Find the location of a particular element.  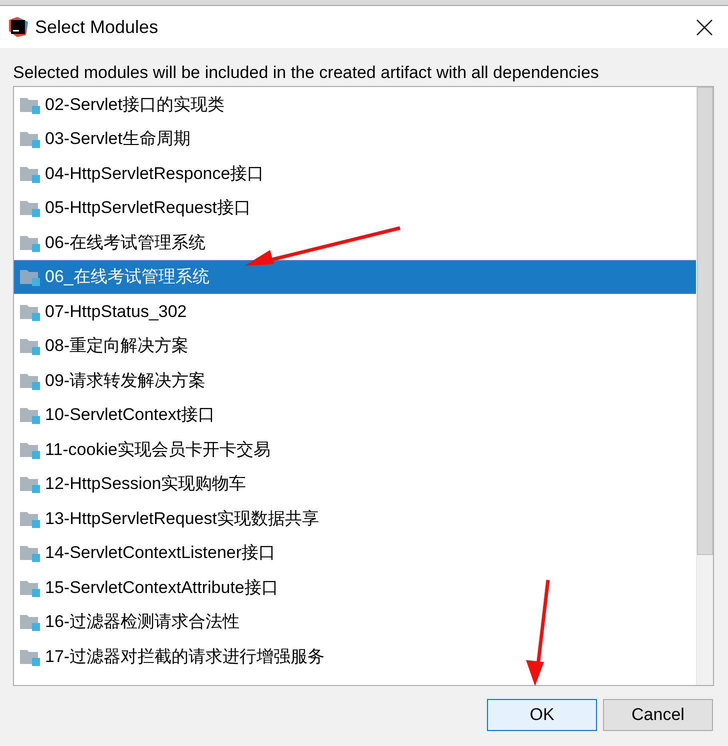

module-list-item: 15-ServletContextAttribute接口 is located at coordinates (355, 587).